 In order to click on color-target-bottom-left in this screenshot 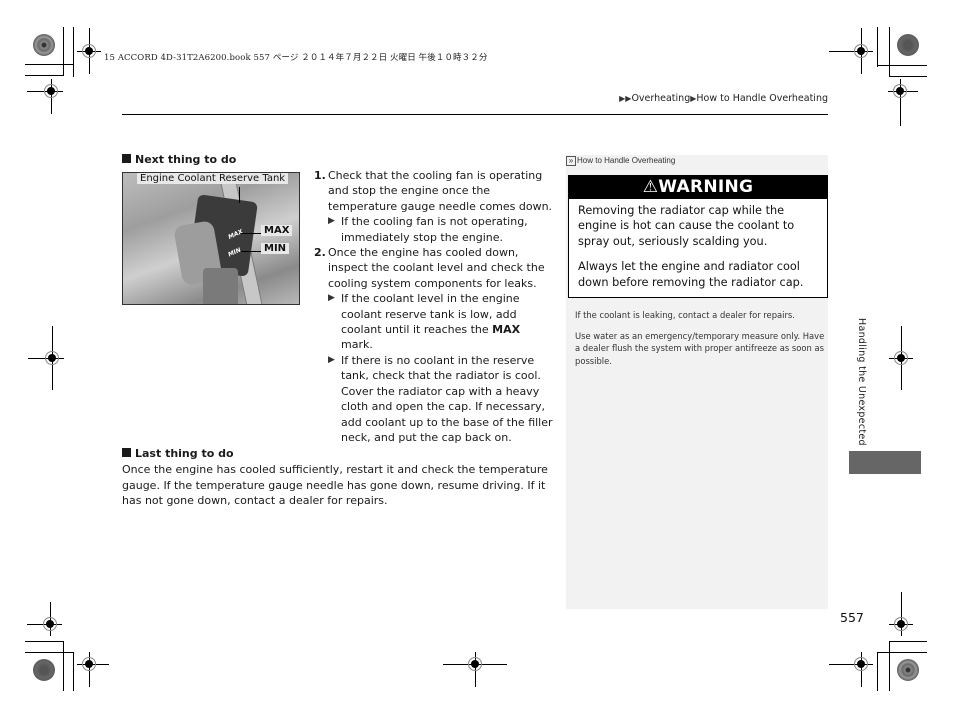, I will do `click(44, 670)`.